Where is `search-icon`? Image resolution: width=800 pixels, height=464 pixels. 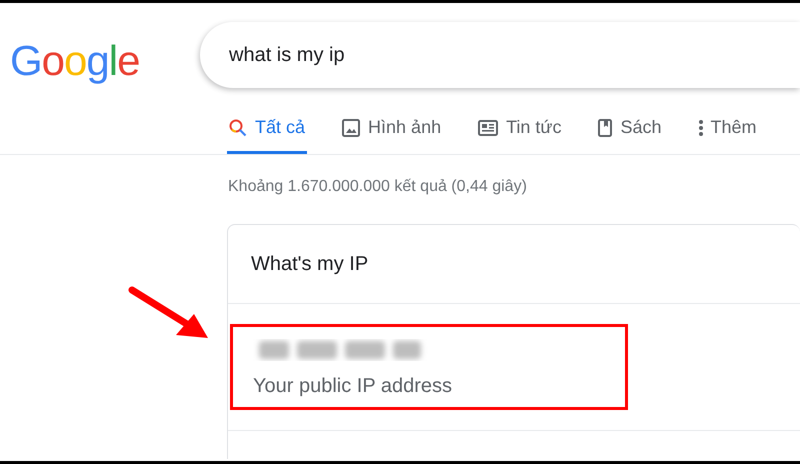
search-icon is located at coordinates (238, 127).